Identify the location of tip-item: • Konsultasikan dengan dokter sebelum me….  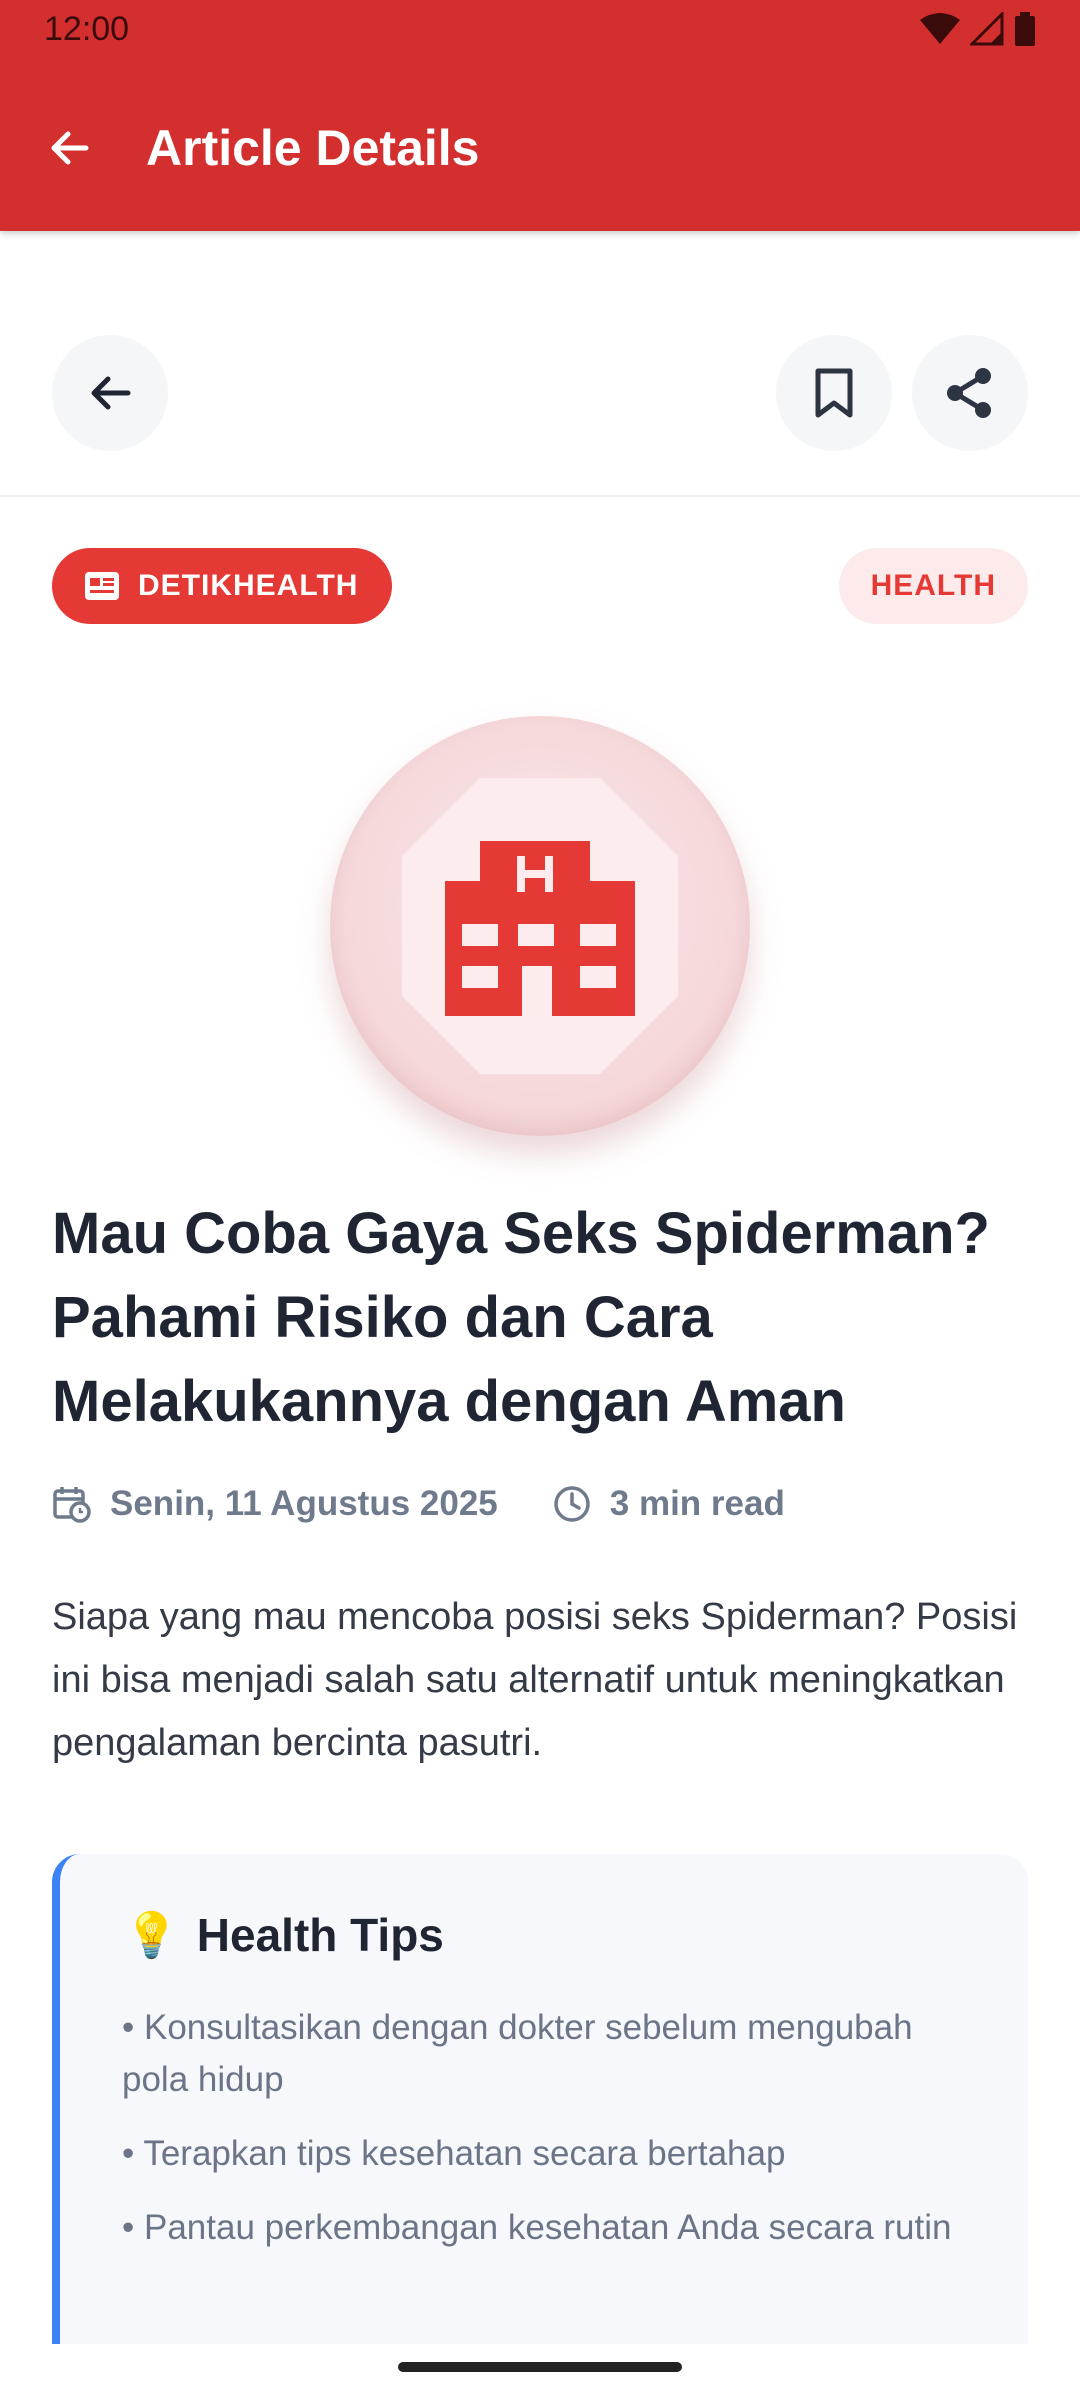
(517, 2053).